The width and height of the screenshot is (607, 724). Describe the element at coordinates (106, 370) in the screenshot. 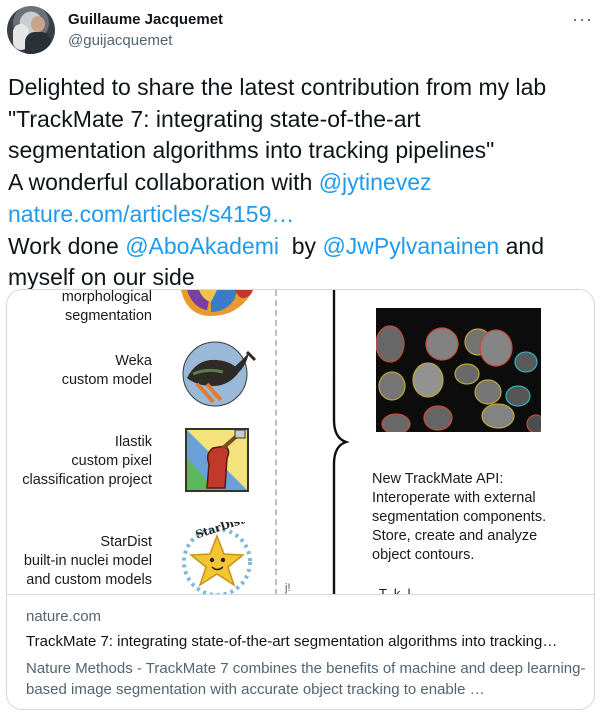

I see `figure-label-weka: Weka custom model` at that location.